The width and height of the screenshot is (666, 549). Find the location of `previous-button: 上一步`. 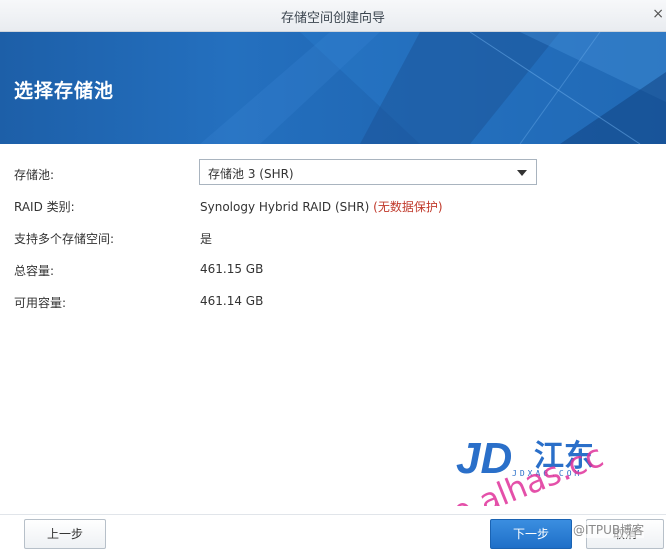

previous-button: 上一步 is located at coordinates (65, 534).